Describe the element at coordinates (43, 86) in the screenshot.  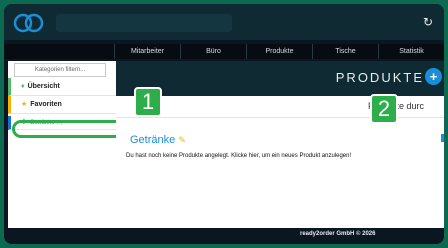
I see `sidebar-item-label: Übersicht` at that location.